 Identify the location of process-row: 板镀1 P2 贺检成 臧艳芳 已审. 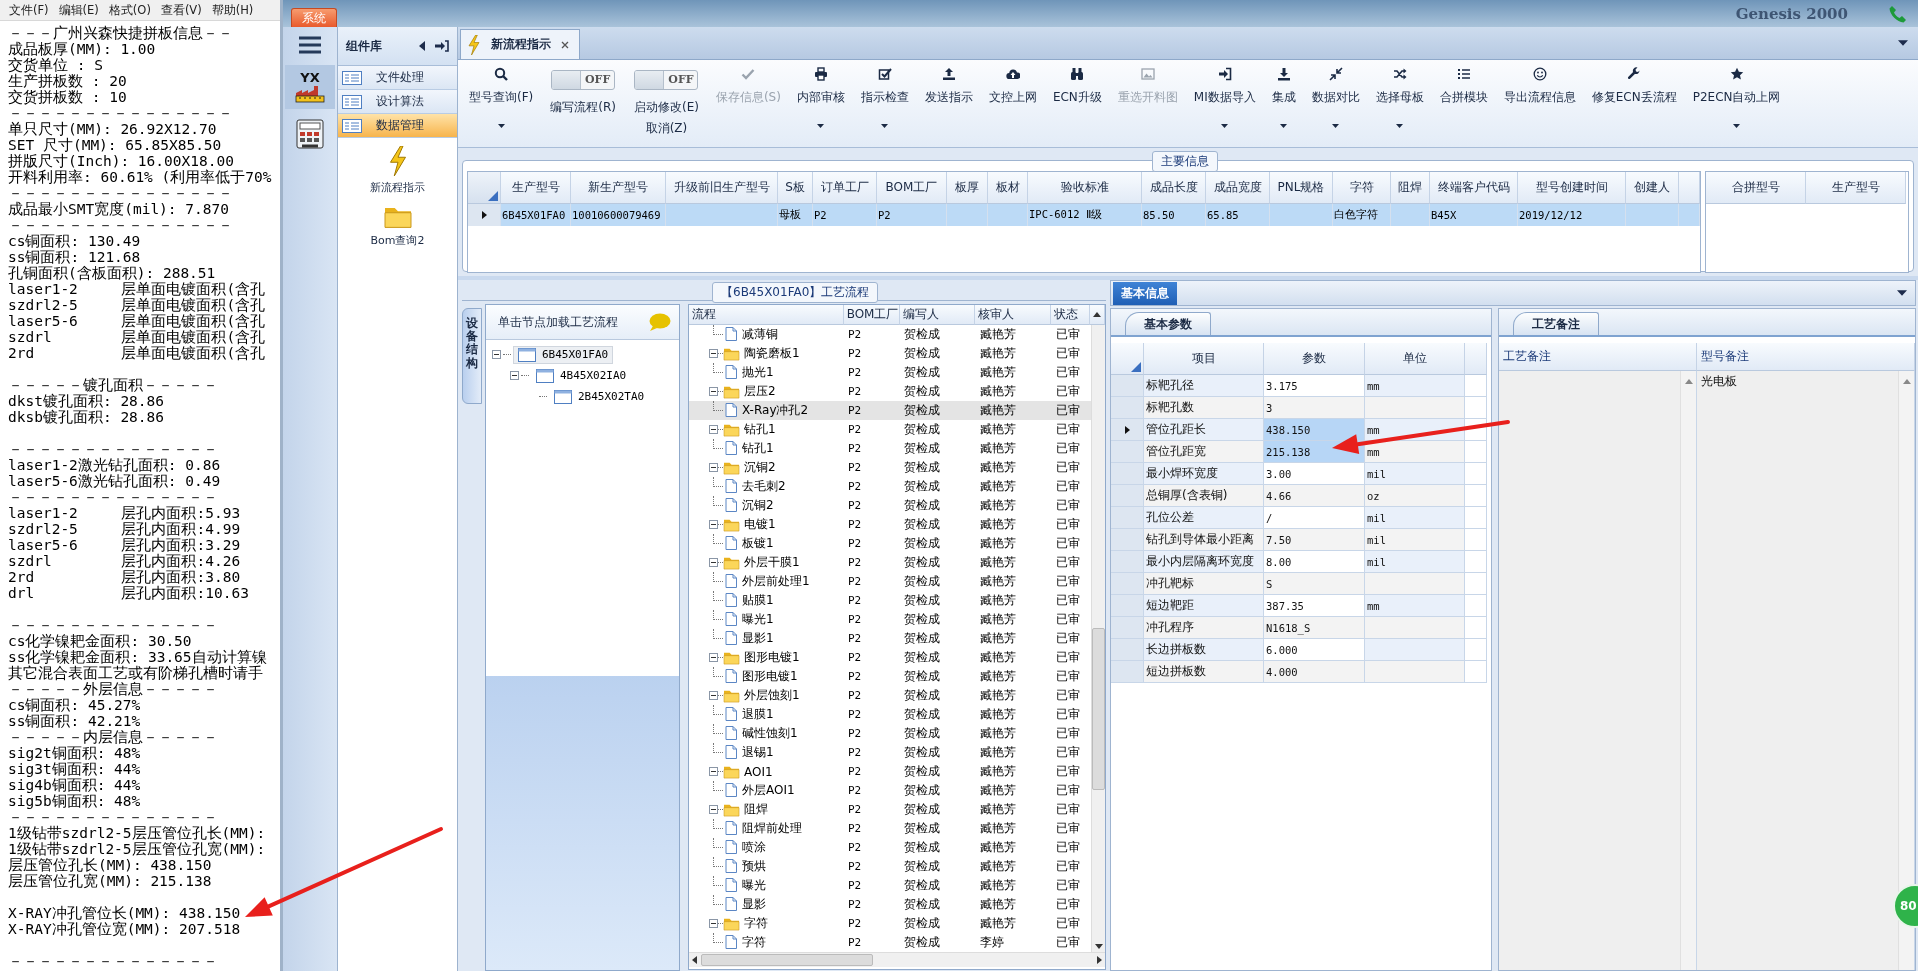
(890, 543).